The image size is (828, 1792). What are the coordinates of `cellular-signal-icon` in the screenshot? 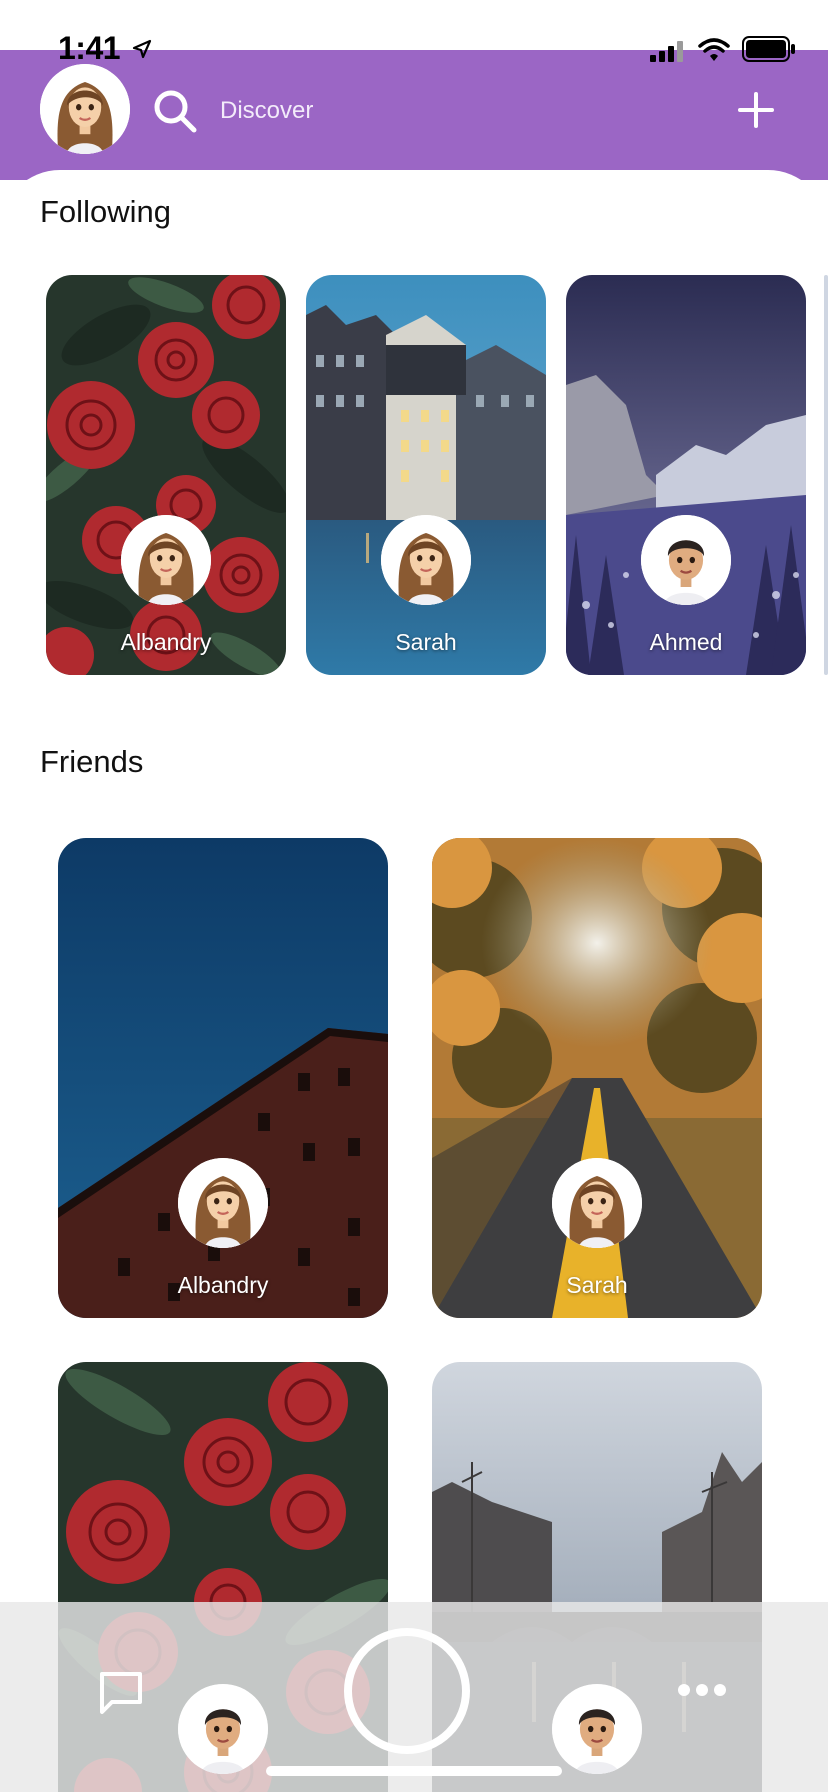 It's located at (666, 51).